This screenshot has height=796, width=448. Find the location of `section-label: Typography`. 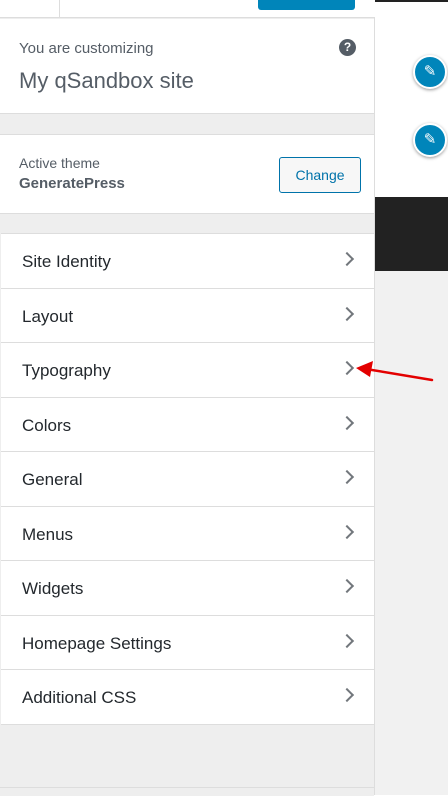

section-label: Typography is located at coordinates (66, 370).